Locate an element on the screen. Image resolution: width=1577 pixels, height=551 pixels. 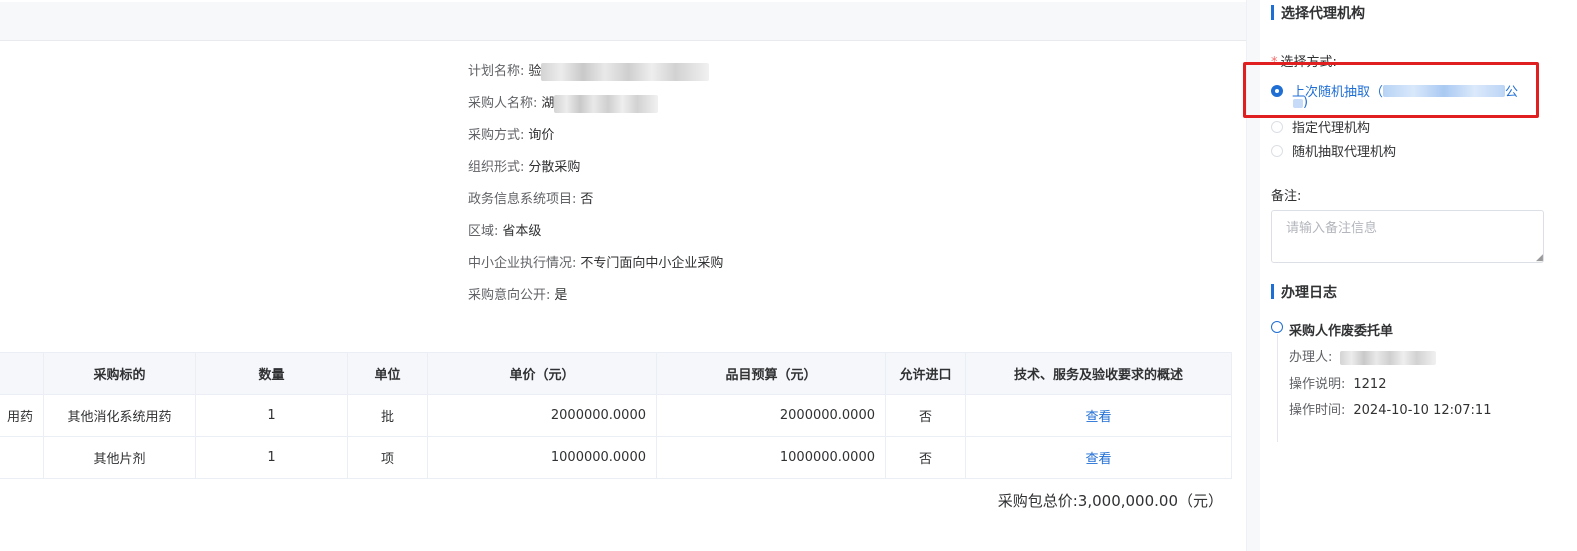
log-time-row: 操作时间: 2024-10-10 12:07:11 is located at coordinates (1390, 408).